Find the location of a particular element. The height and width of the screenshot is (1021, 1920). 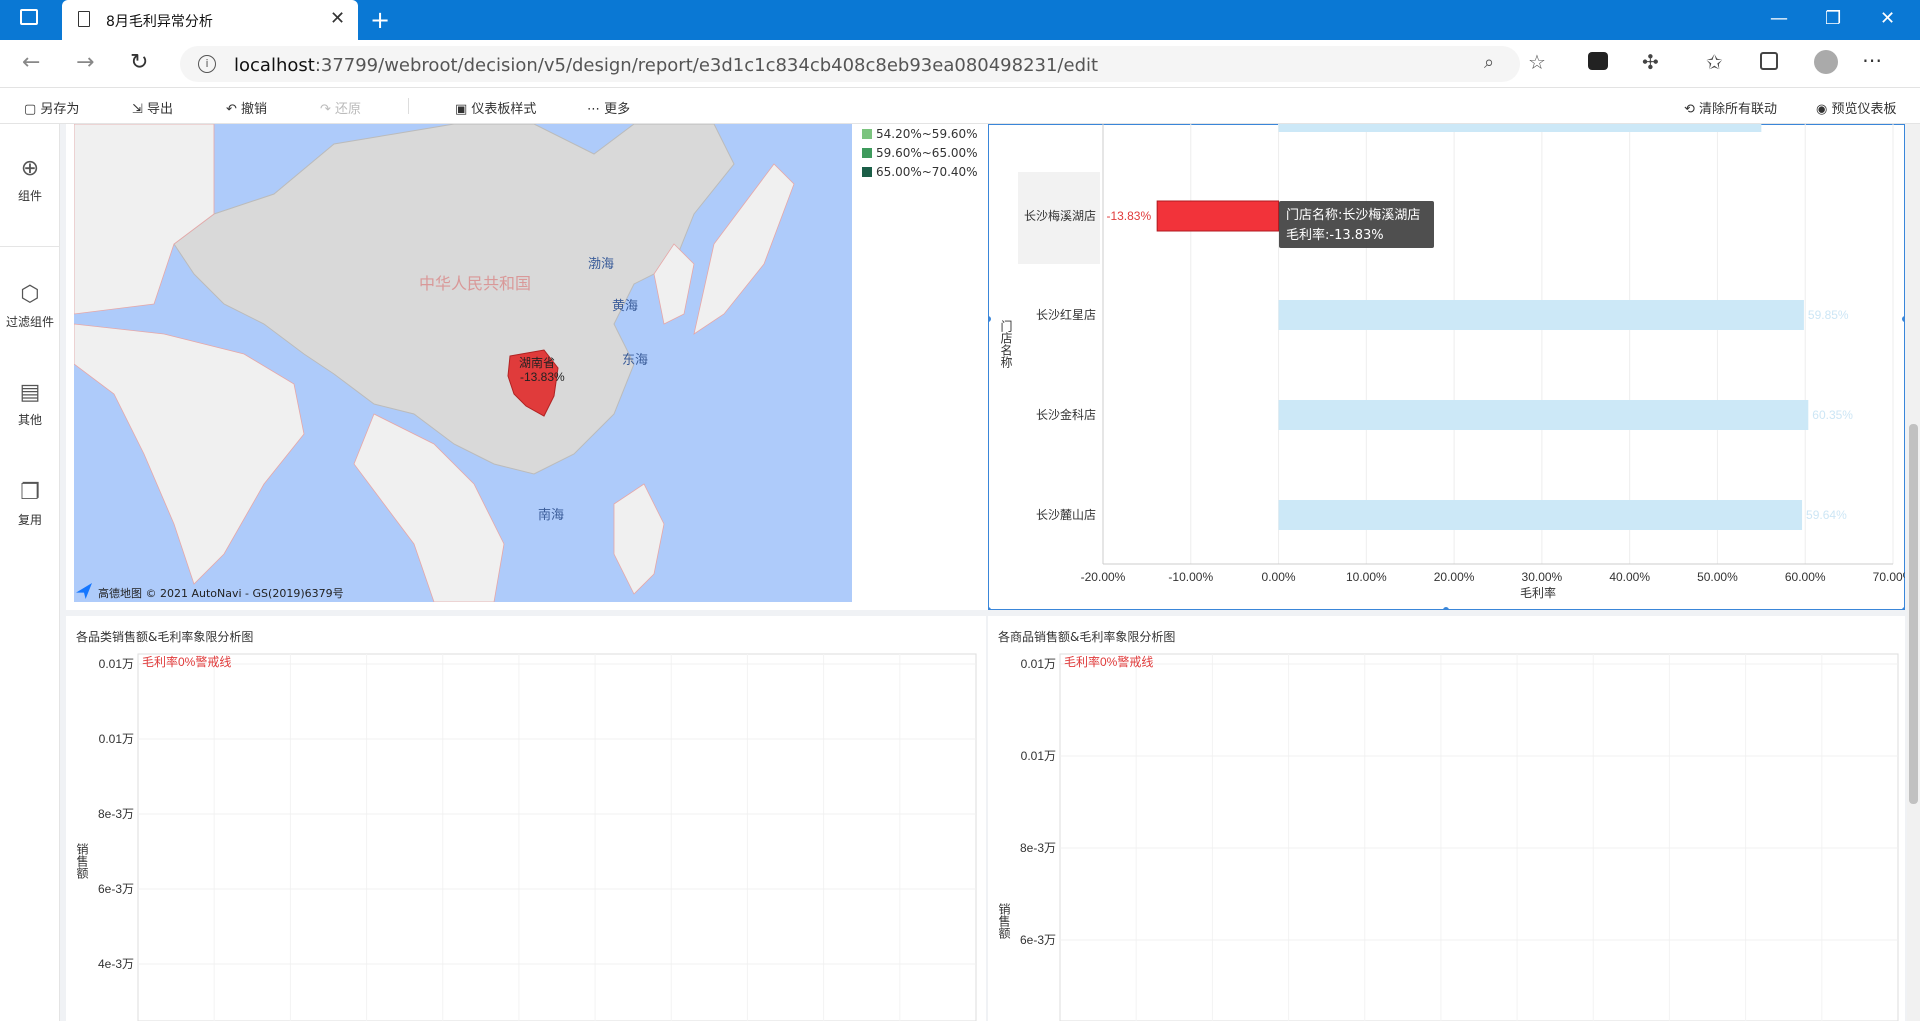

sidebar-item-reuse: ❐ 复用 is located at coordinates (30, 504).